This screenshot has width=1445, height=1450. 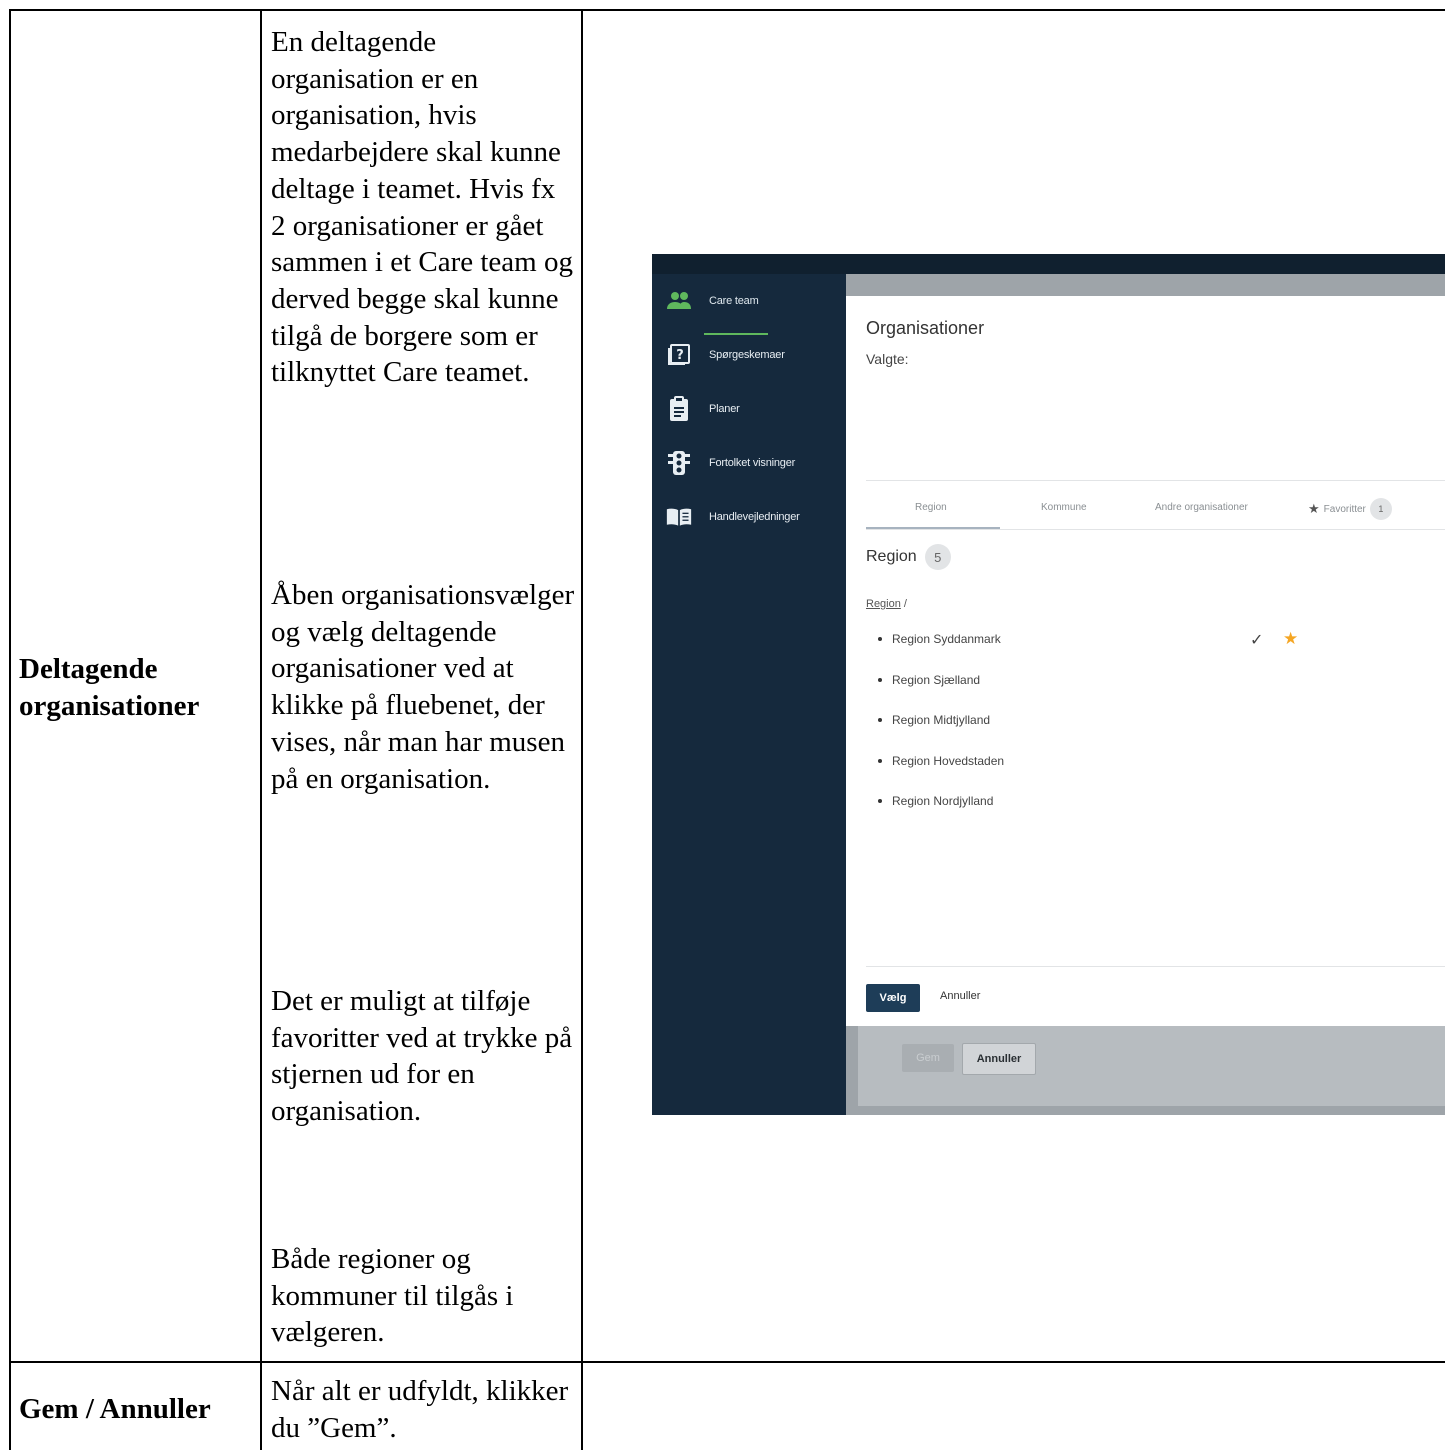 I want to click on tab-andre-organisationer: Andre organisationer, so click(x=1201, y=507).